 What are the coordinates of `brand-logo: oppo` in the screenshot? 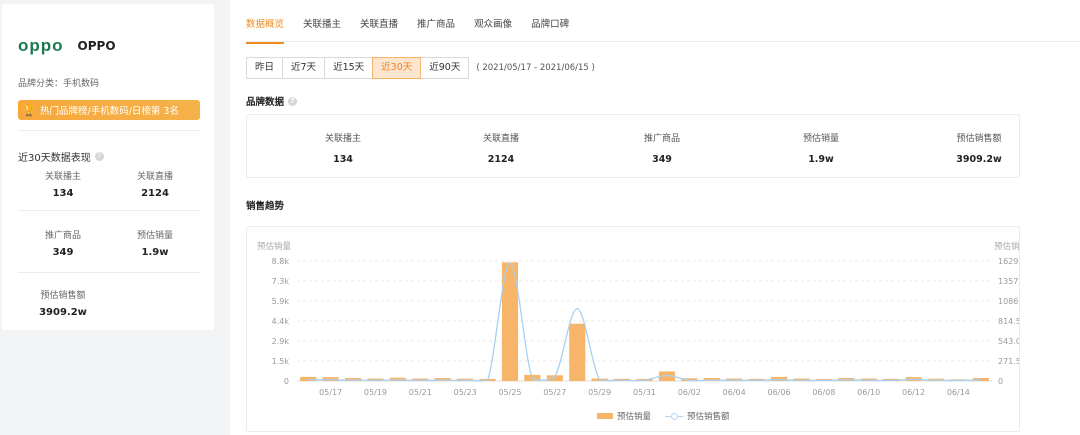 It's located at (41, 45).